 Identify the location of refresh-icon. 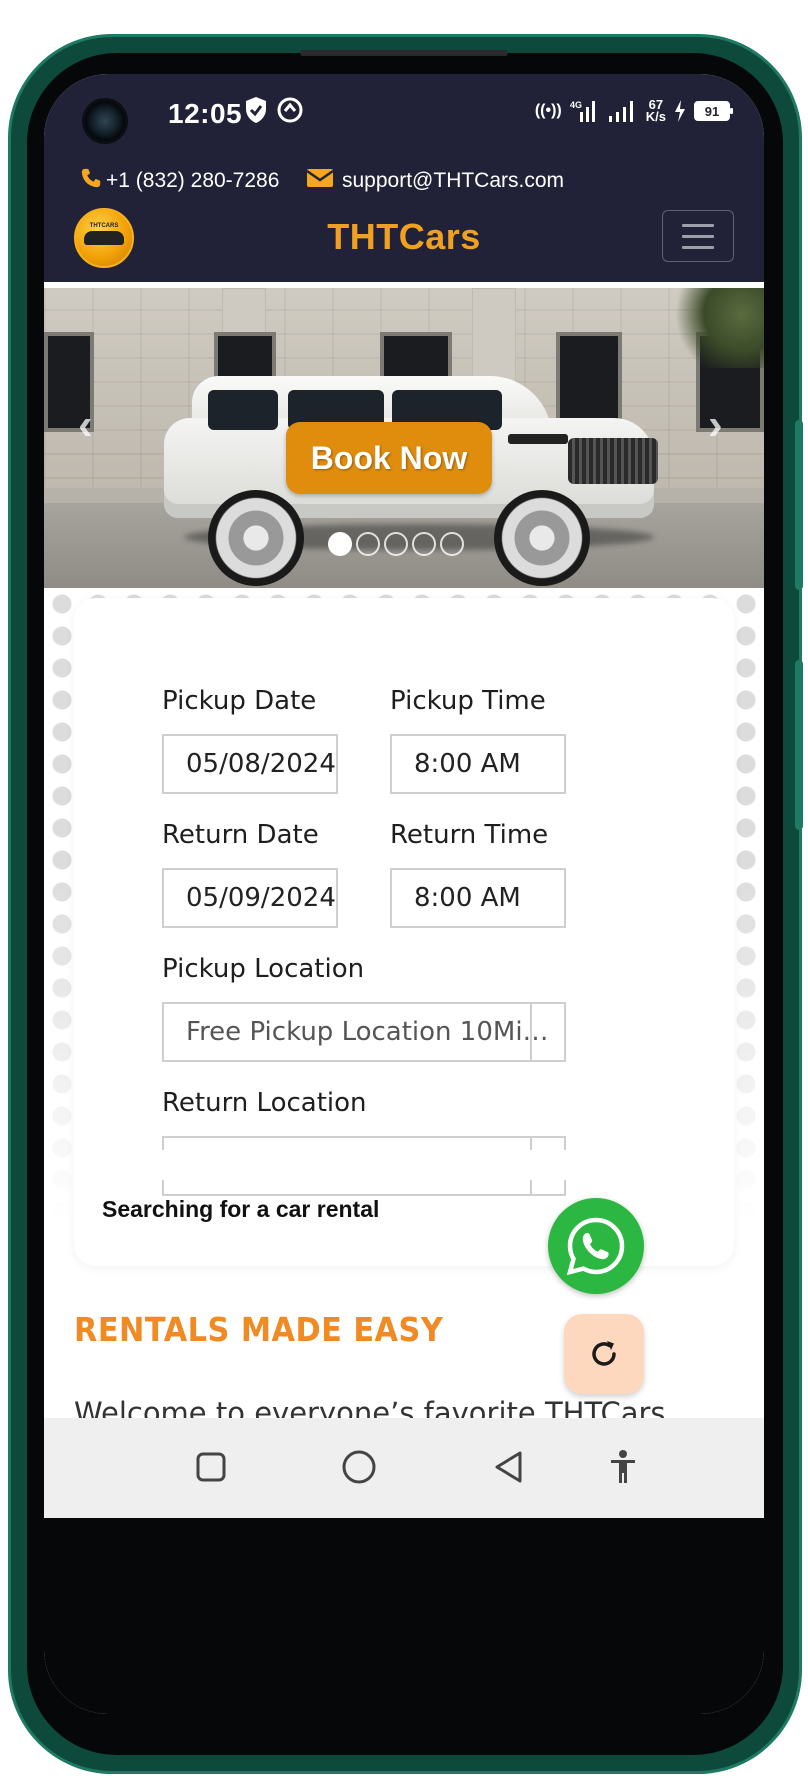
(604, 1353).